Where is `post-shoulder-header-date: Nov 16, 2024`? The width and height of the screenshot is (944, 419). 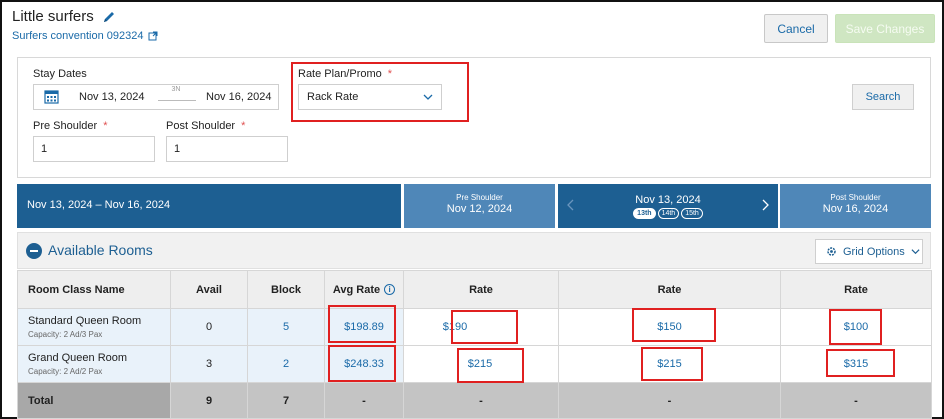 post-shoulder-header-date: Nov 16, 2024 is located at coordinates (855, 209).